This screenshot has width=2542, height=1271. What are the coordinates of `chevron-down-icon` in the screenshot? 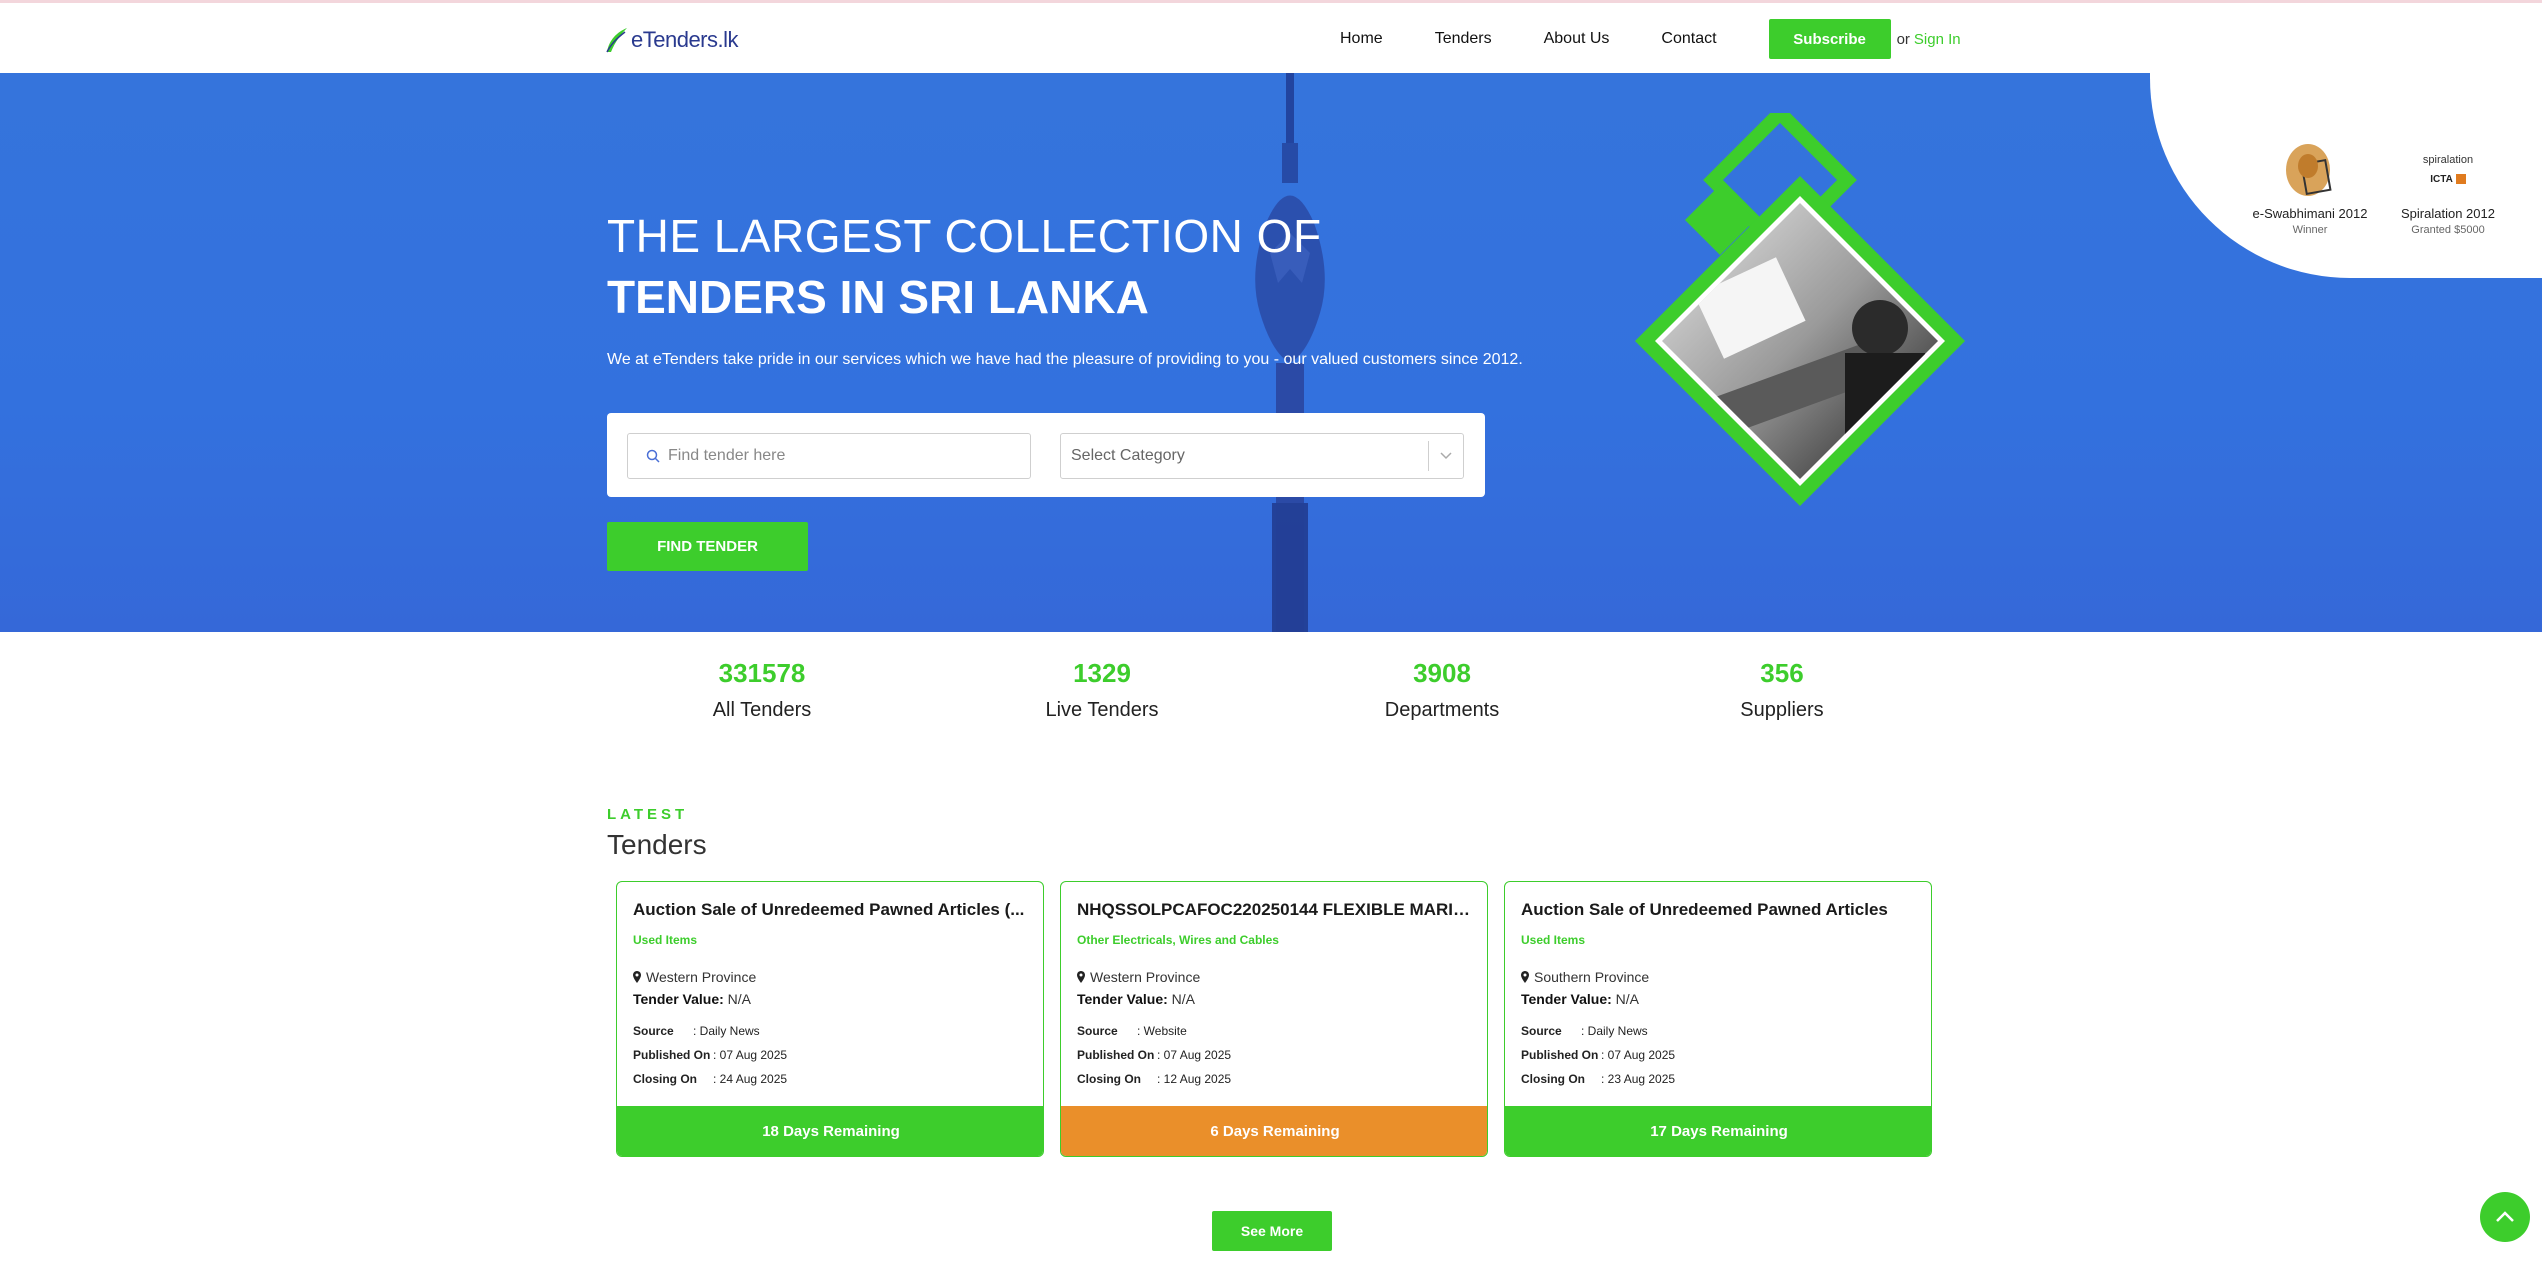 It's located at (1446, 456).